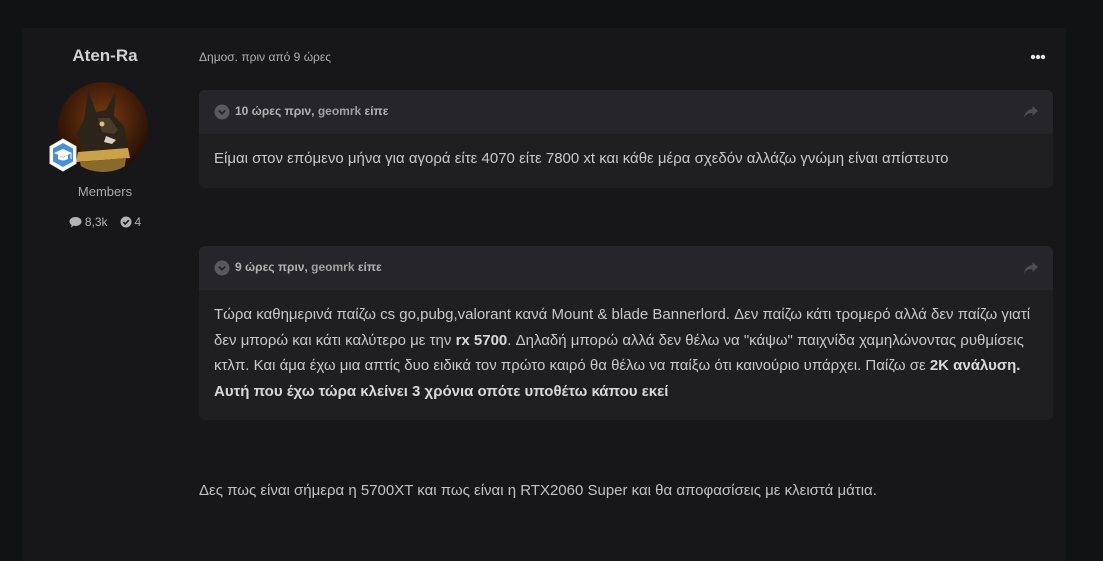  What do you see at coordinates (626, 268) in the screenshot?
I see `quote-header: 9 ώρες πριν, geomrk είπε` at bounding box center [626, 268].